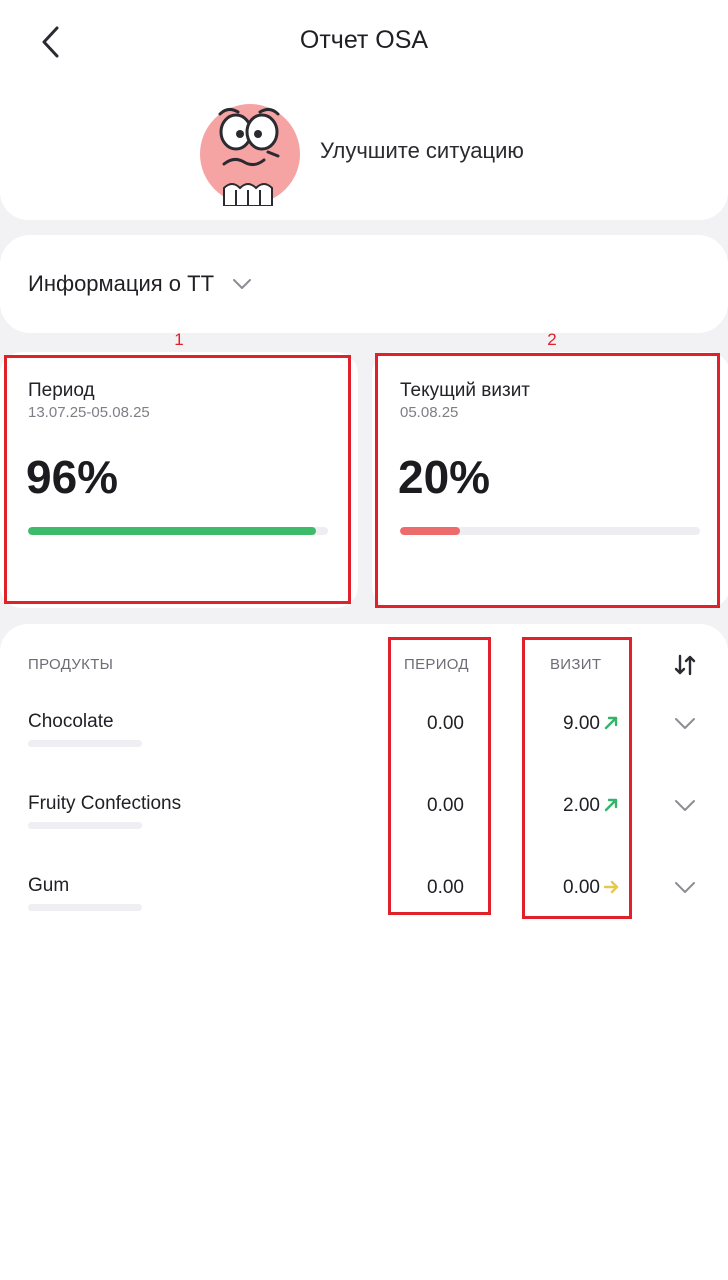 This screenshot has width=728, height=1280. Describe the element at coordinates (71, 721) in the screenshot. I see `product-name: Chocolate` at that location.